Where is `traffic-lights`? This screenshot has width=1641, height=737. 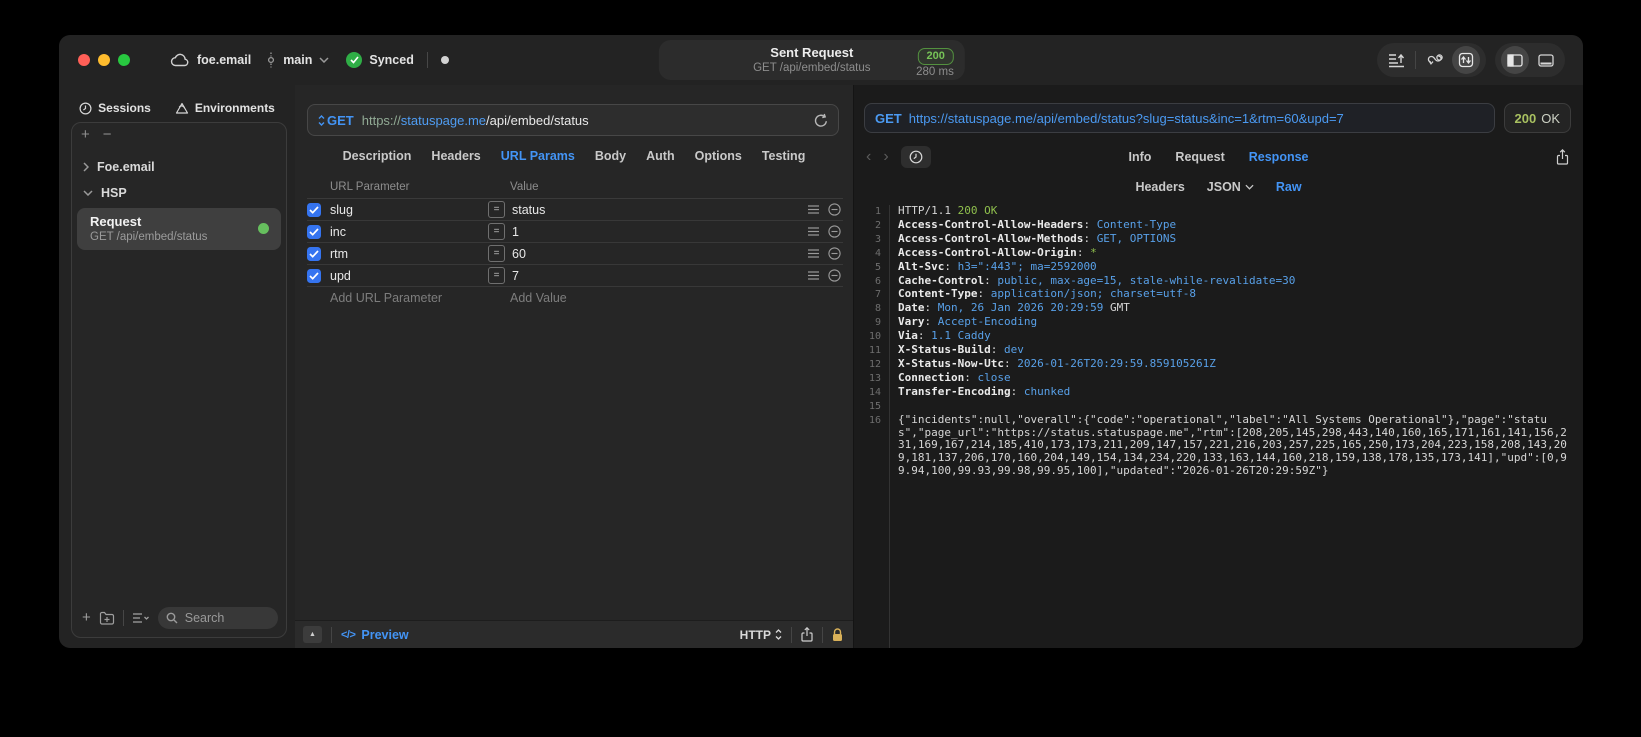
traffic-lights is located at coordinates (104, 60).